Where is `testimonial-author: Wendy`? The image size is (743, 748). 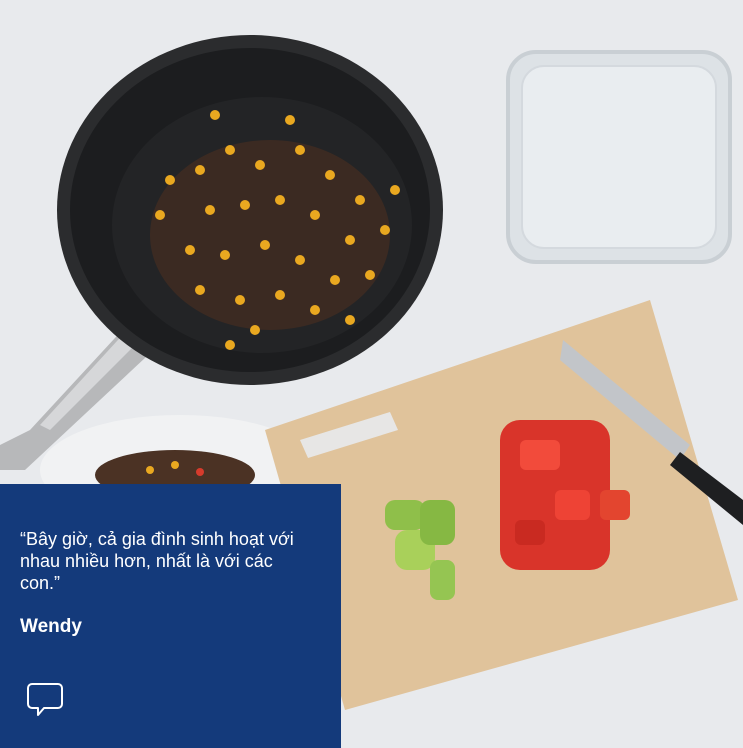 testimonial-author: Wendy is located at coordinates (51, 626).